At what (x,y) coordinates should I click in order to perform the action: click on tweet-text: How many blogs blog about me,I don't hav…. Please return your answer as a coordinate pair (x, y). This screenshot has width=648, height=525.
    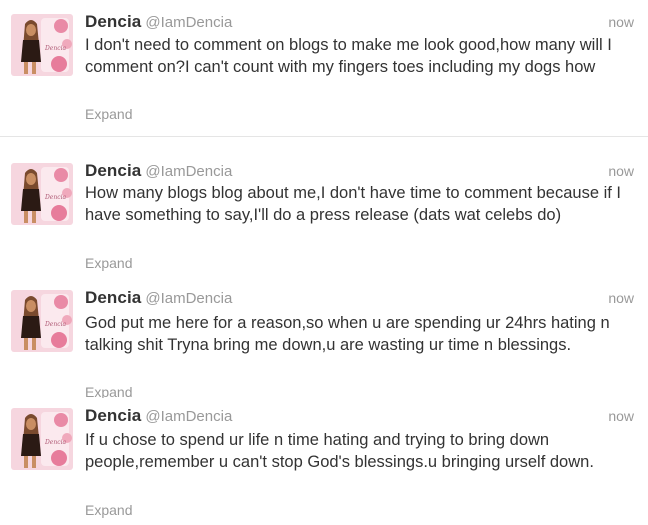
    Looking at the image, I should click on (353, 204).